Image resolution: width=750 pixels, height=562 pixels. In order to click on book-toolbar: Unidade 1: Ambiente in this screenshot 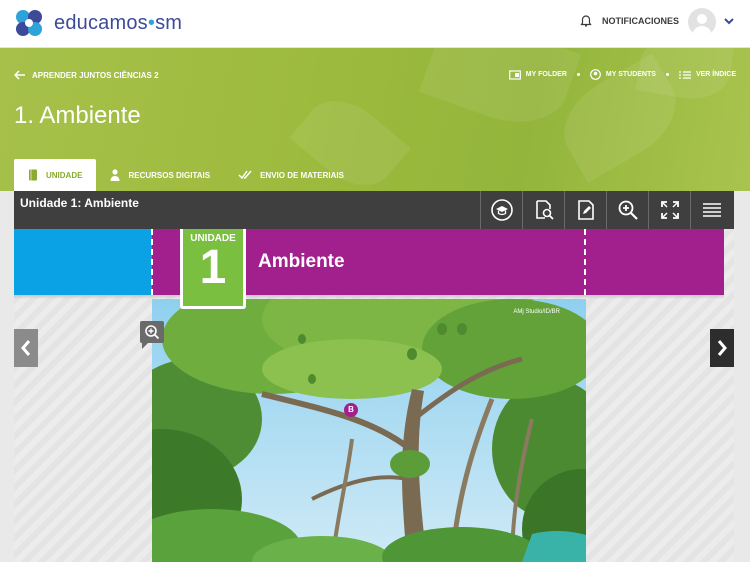, I will do `click(374, 210)`.